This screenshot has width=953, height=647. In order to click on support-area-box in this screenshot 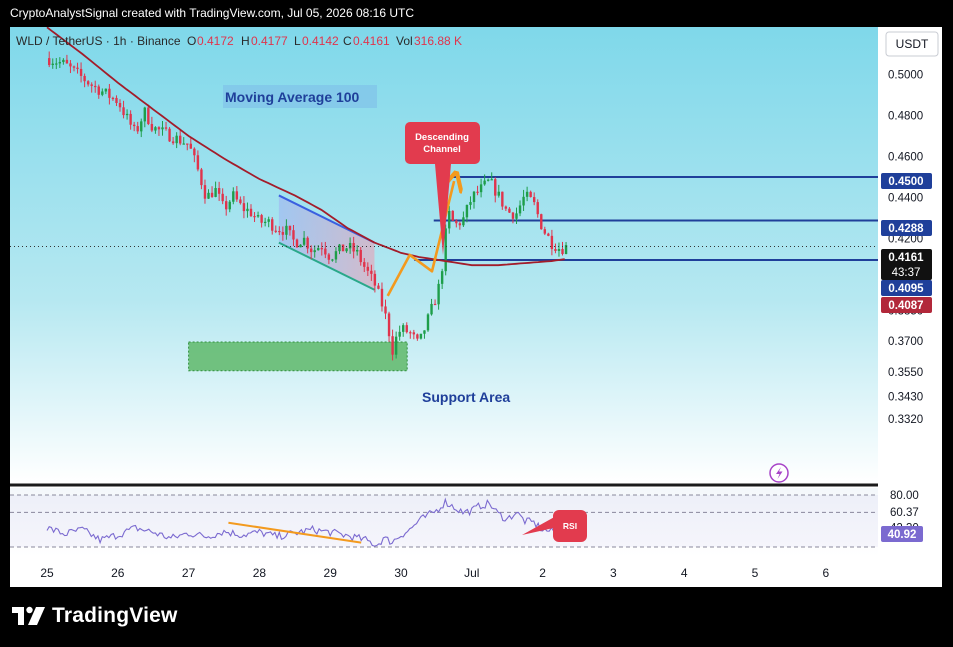, I will do `click(298, 356)`.